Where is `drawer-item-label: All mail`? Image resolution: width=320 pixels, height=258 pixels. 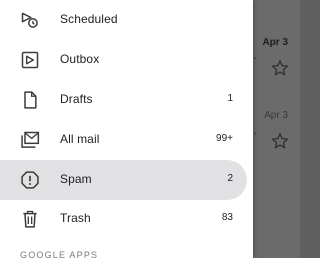
drawer-item-label: All mail is located at coordinates (80, 139).